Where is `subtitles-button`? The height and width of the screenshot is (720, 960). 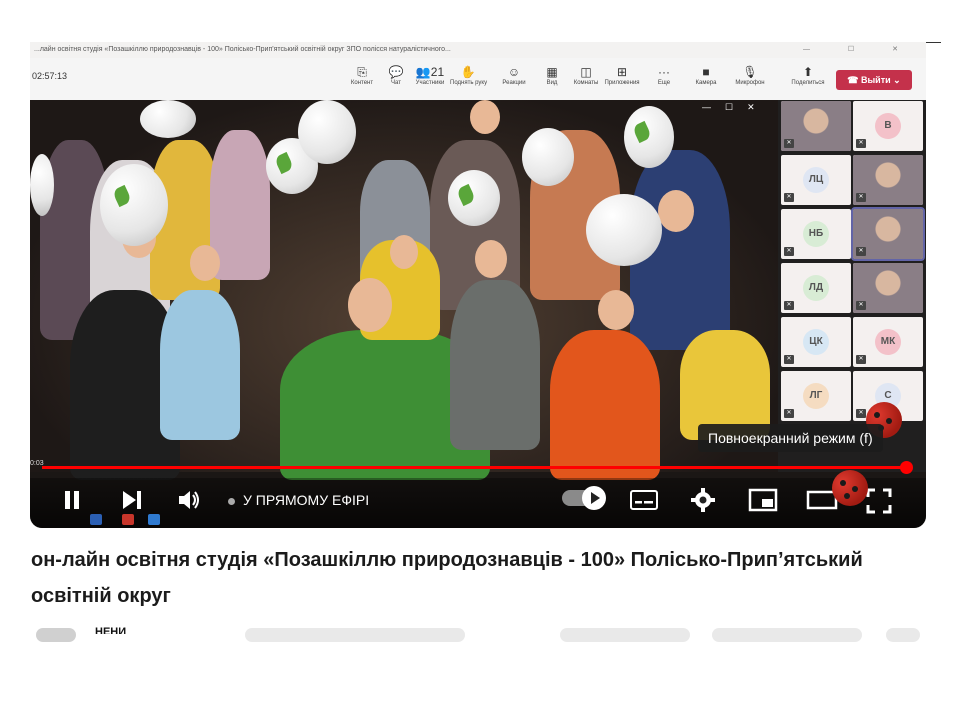
subtitles-button is located at coordinates (644, 500).